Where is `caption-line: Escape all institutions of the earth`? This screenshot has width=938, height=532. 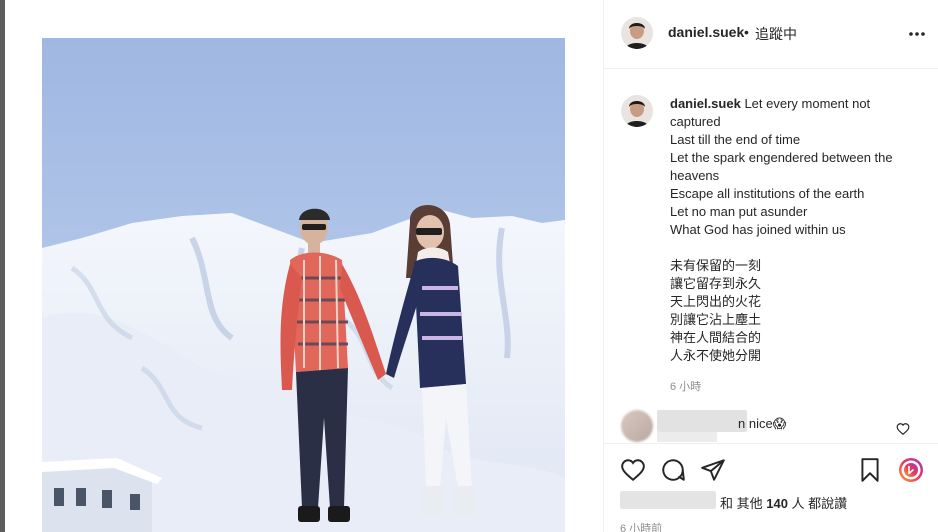
caption-line: Escape all institutions of the earth is located at coordinates (767, 193).